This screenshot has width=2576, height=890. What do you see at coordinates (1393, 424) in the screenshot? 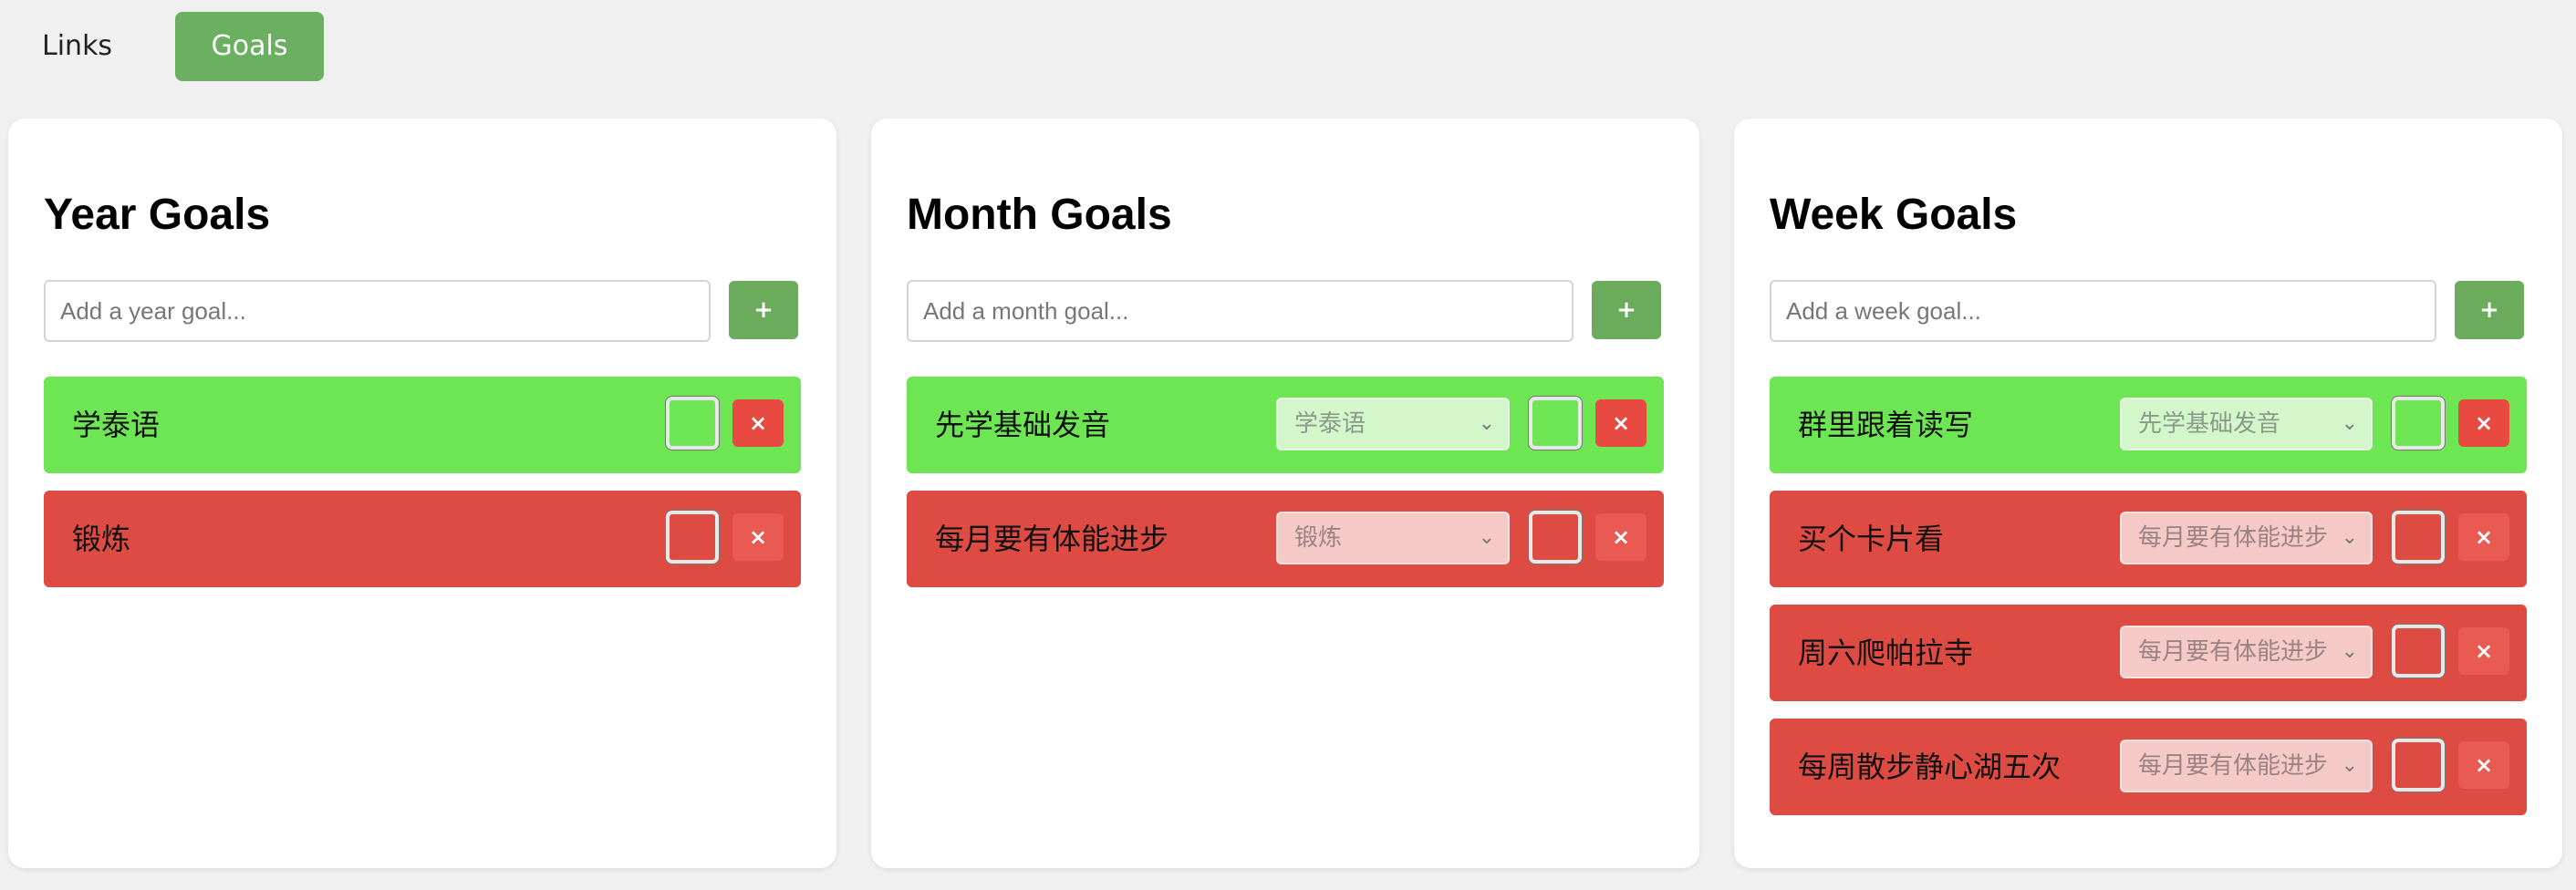
I see `parent-goal-select: 学泰语 ⌄` at bounding box center [1393, 424].